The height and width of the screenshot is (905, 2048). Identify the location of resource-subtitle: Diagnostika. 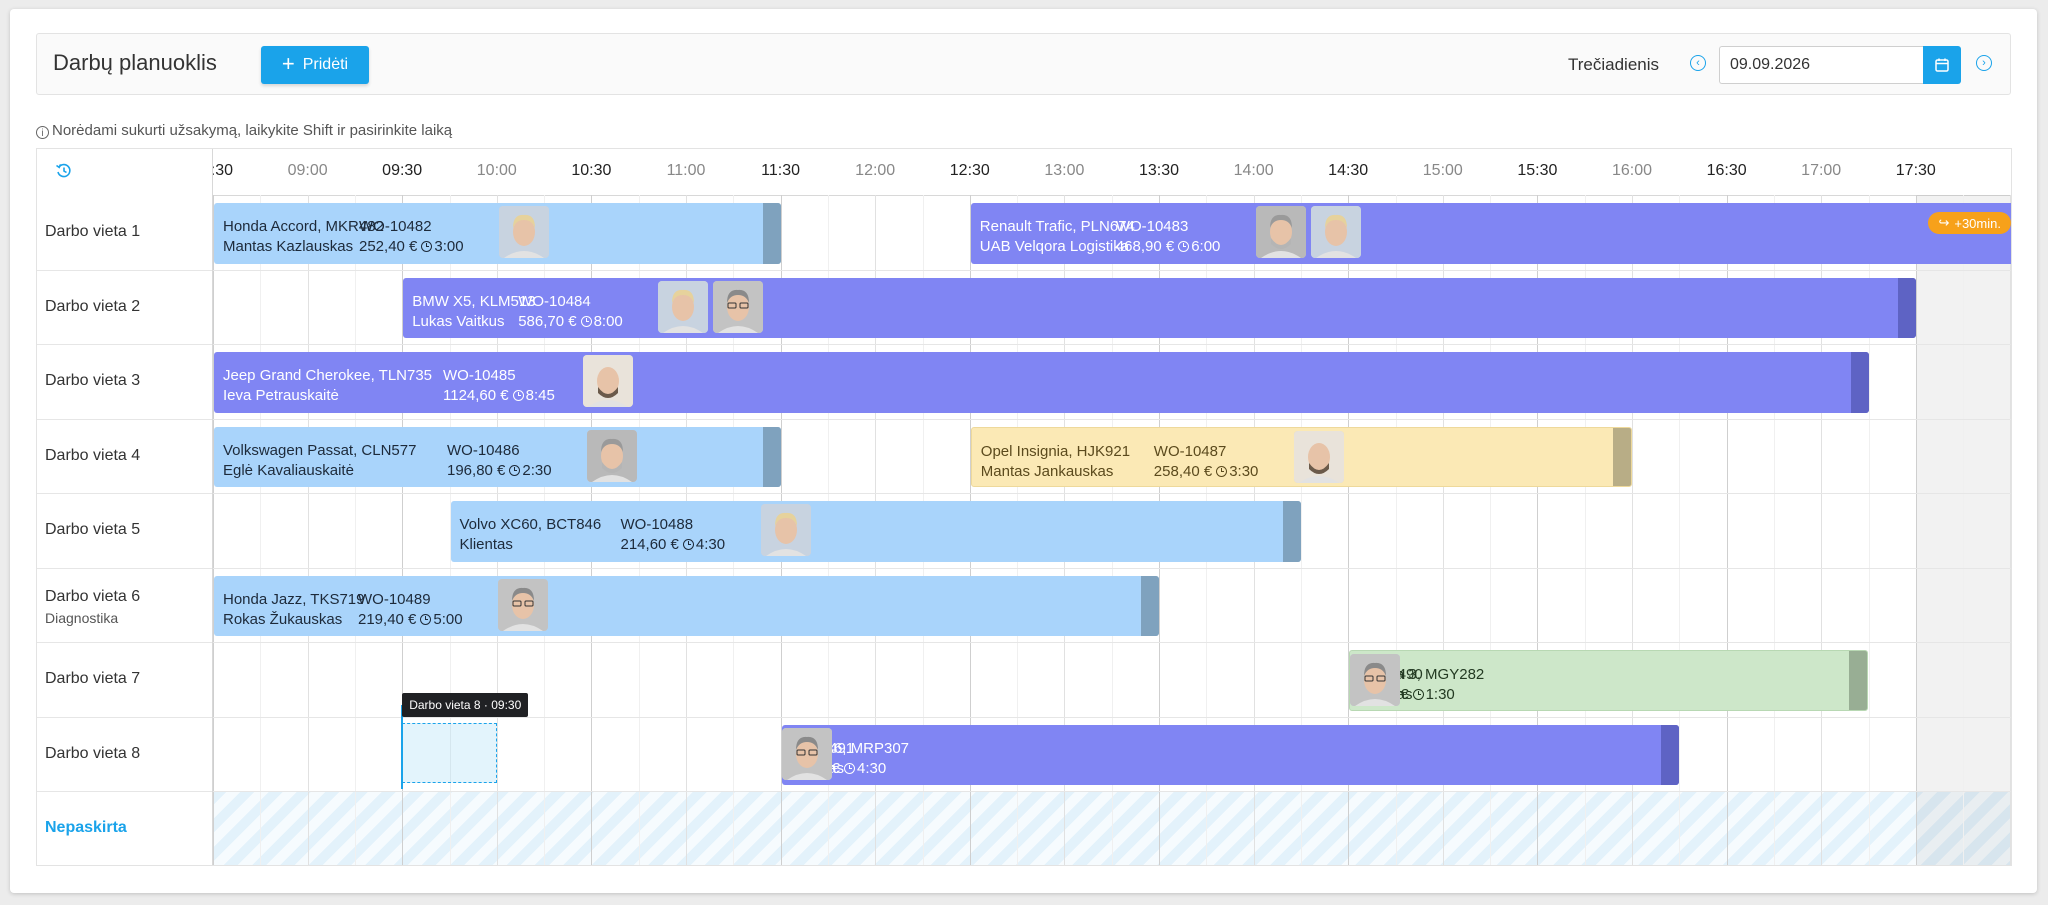
(82, 617).